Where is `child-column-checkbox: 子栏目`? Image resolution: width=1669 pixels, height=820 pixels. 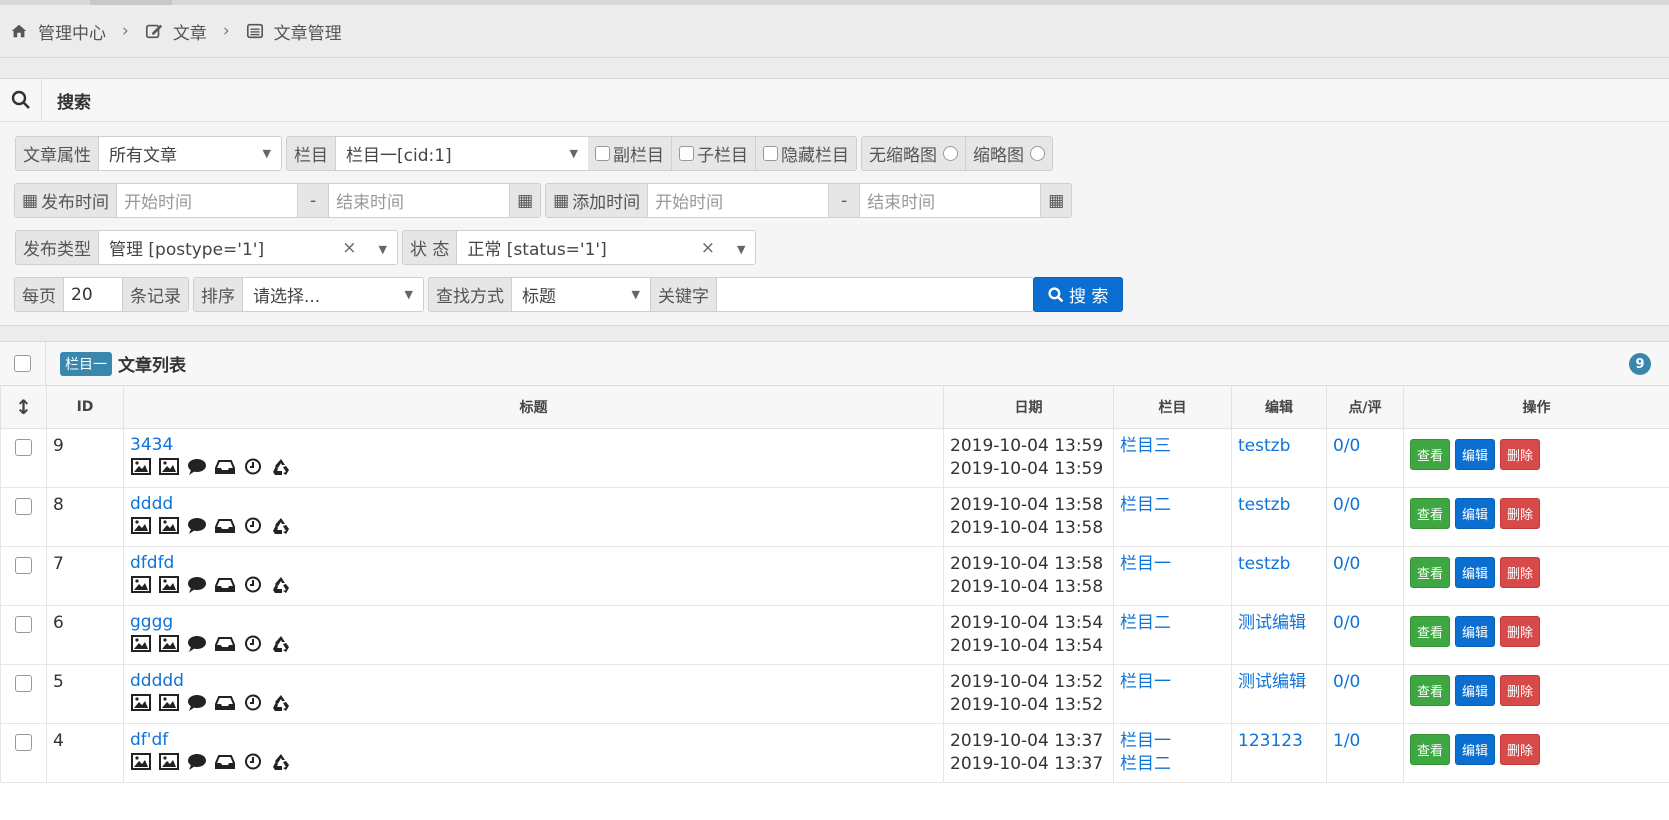 child-column-checkbox: 子栏目 is located at coordinates (714, 153).